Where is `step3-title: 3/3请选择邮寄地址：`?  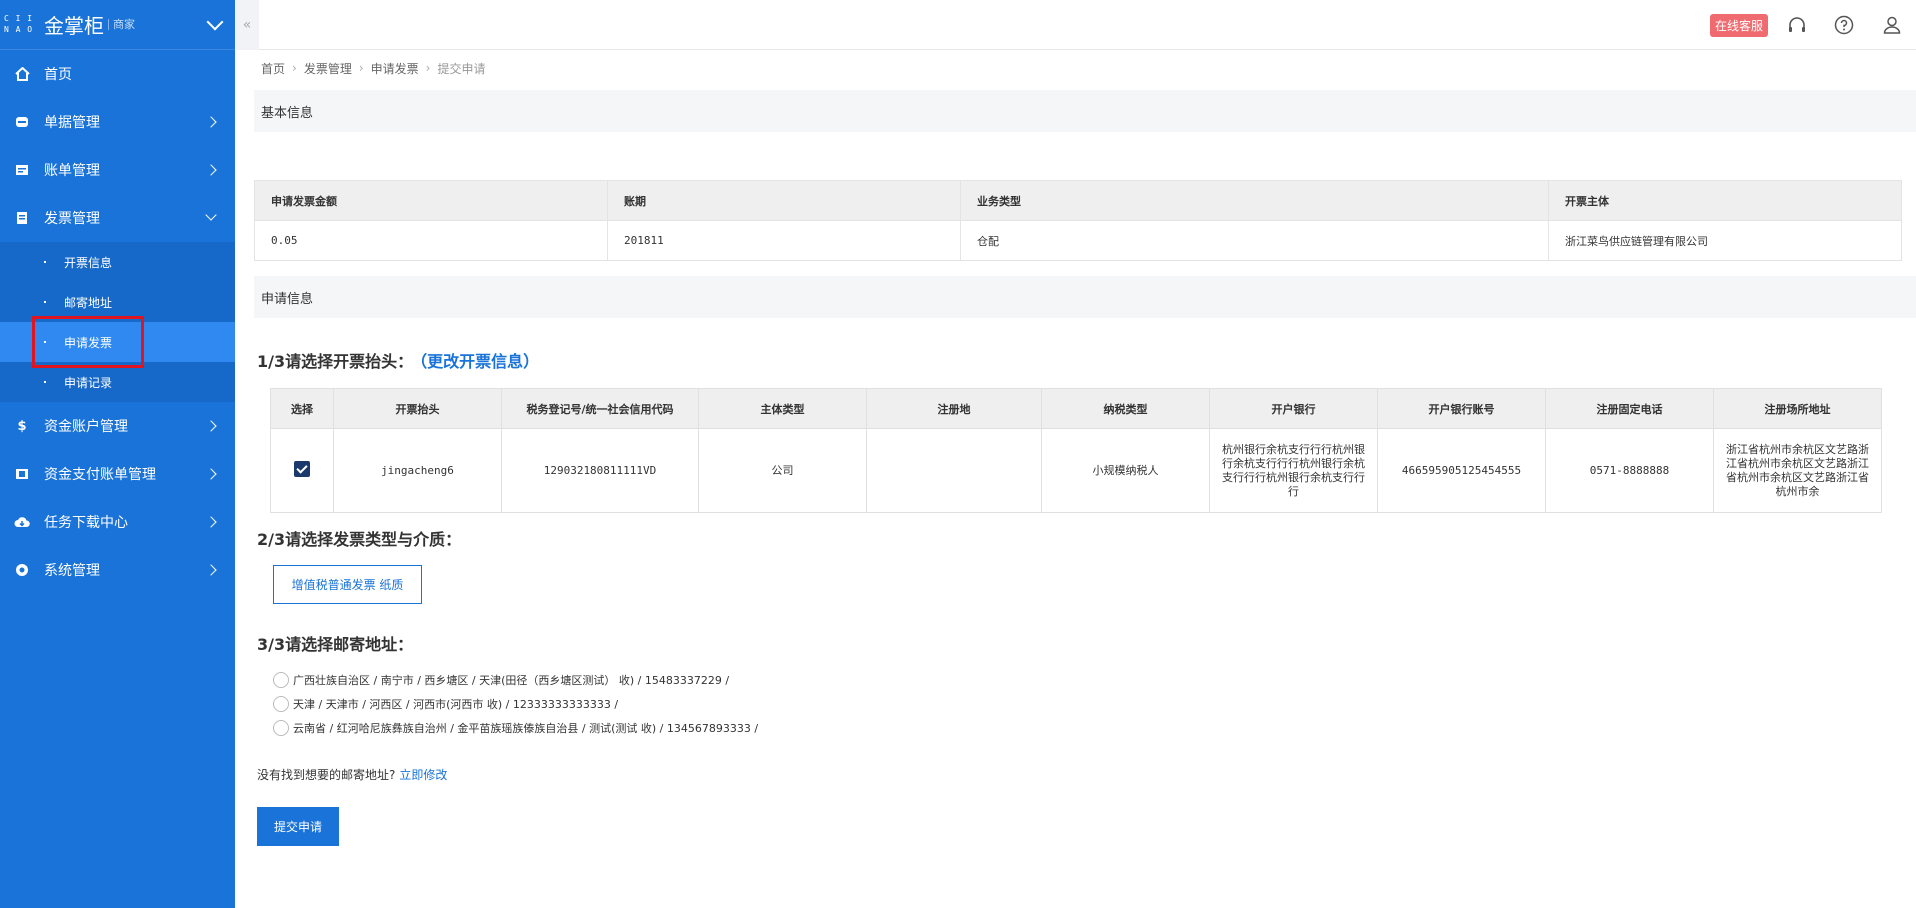 step3-title: 3/3请选择邮寄地址： is located at coordinates (335, 644).